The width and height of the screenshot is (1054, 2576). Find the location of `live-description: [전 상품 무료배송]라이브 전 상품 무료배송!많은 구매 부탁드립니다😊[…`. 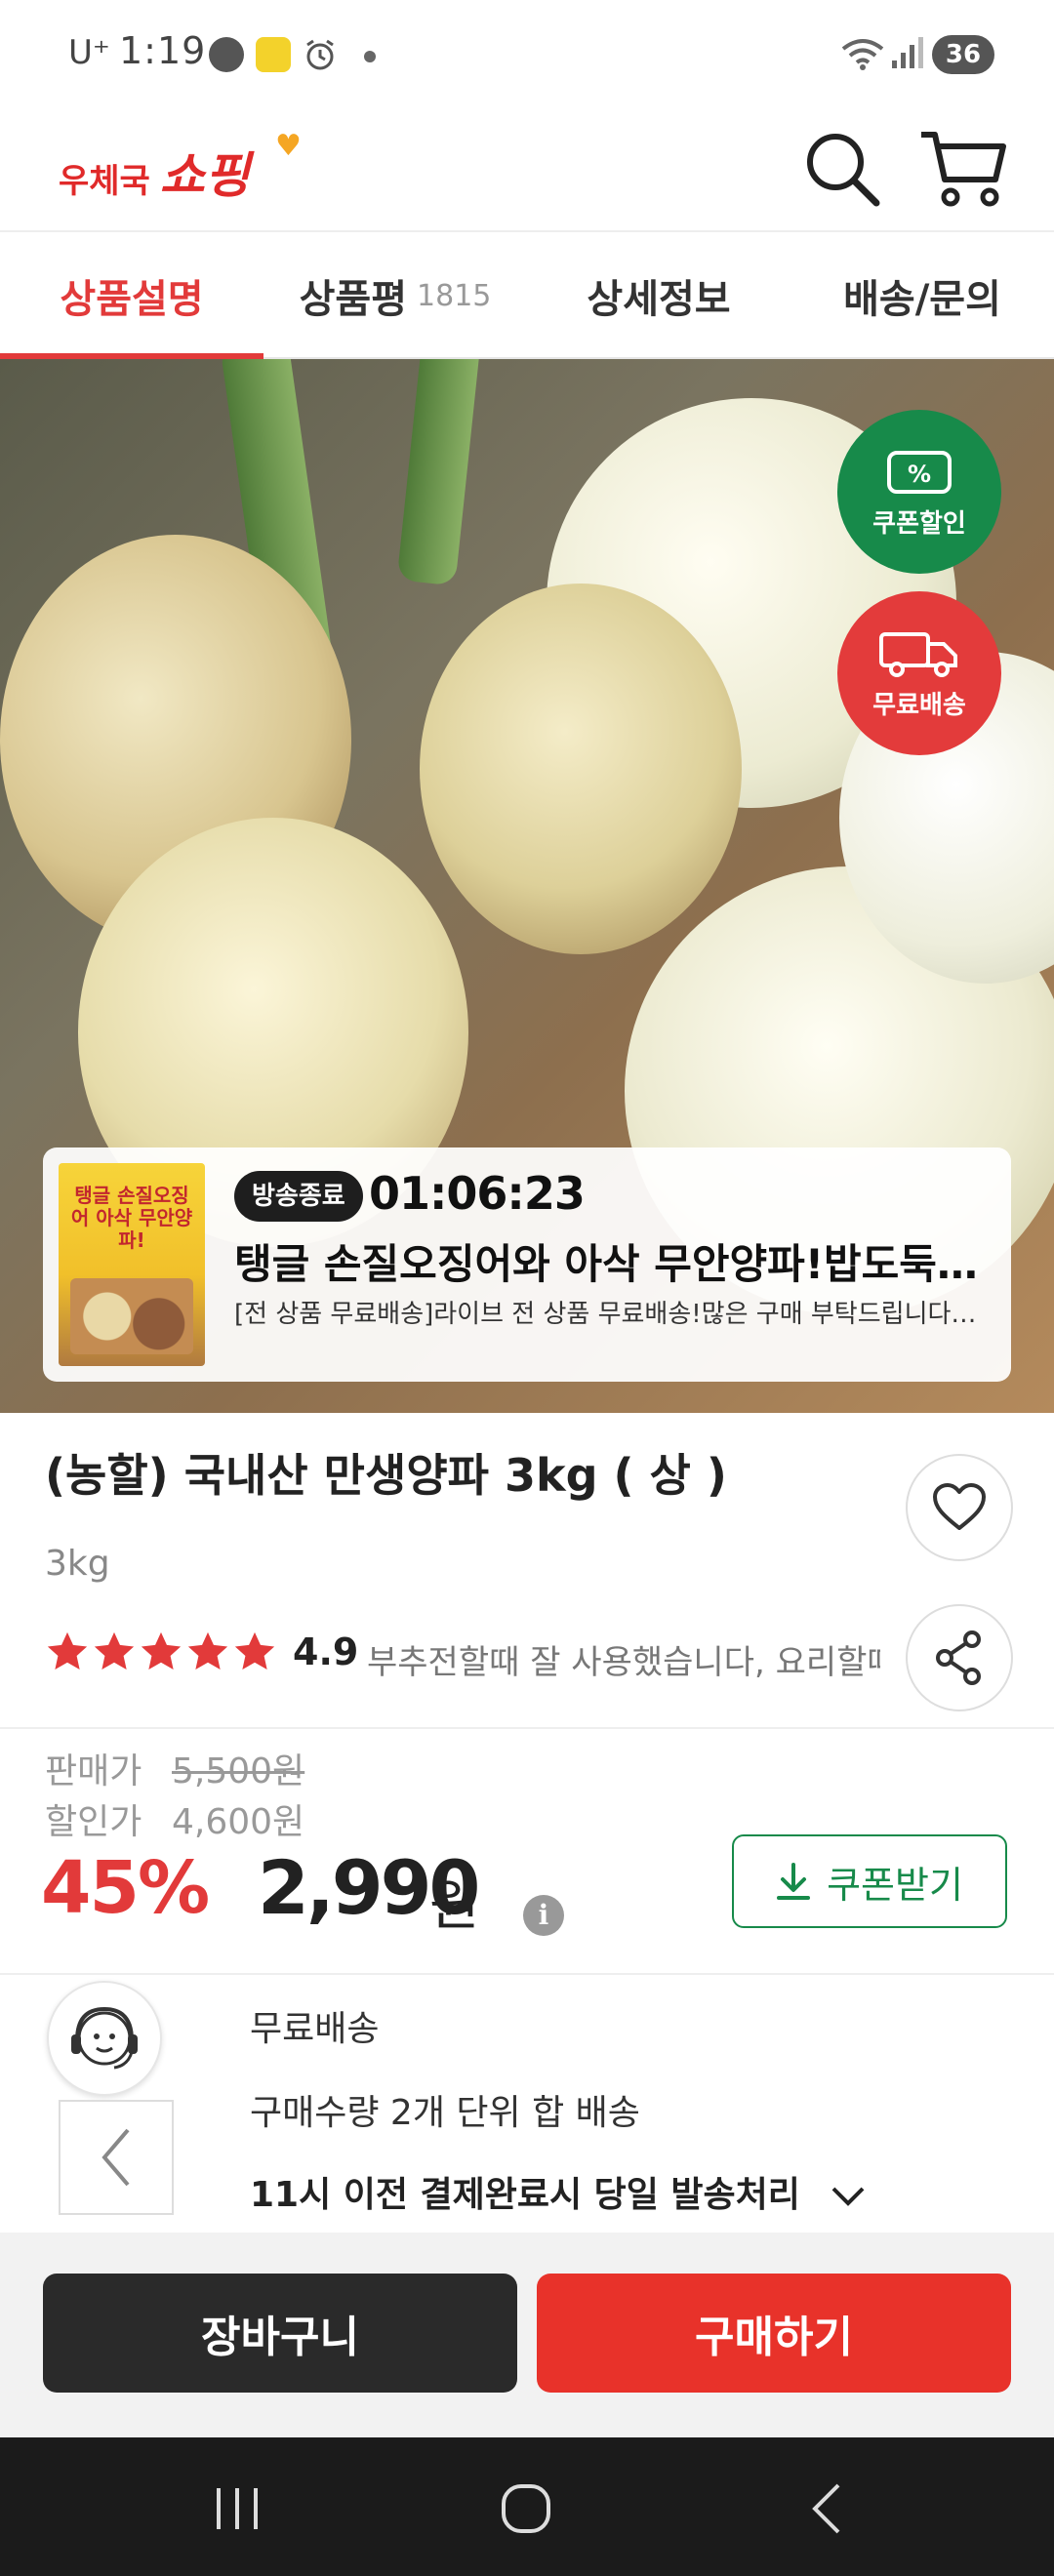

live-description: [전 상품 무료배송]라이브 전 상품 무료배송!많은 구매 부탁드립니다😊[… is located at coordinates (614, 1314).